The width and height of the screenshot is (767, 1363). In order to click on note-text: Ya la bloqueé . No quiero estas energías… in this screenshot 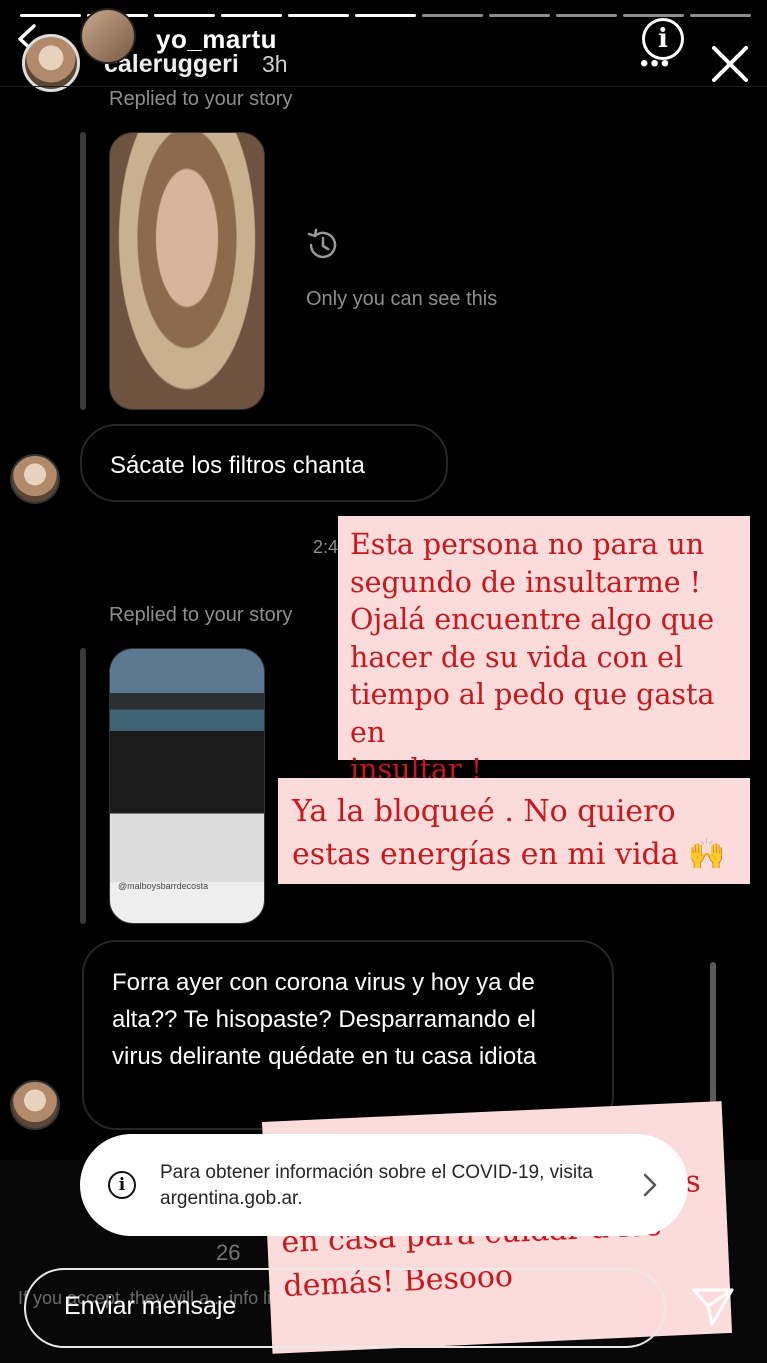, I will do `click(509, 833)`.